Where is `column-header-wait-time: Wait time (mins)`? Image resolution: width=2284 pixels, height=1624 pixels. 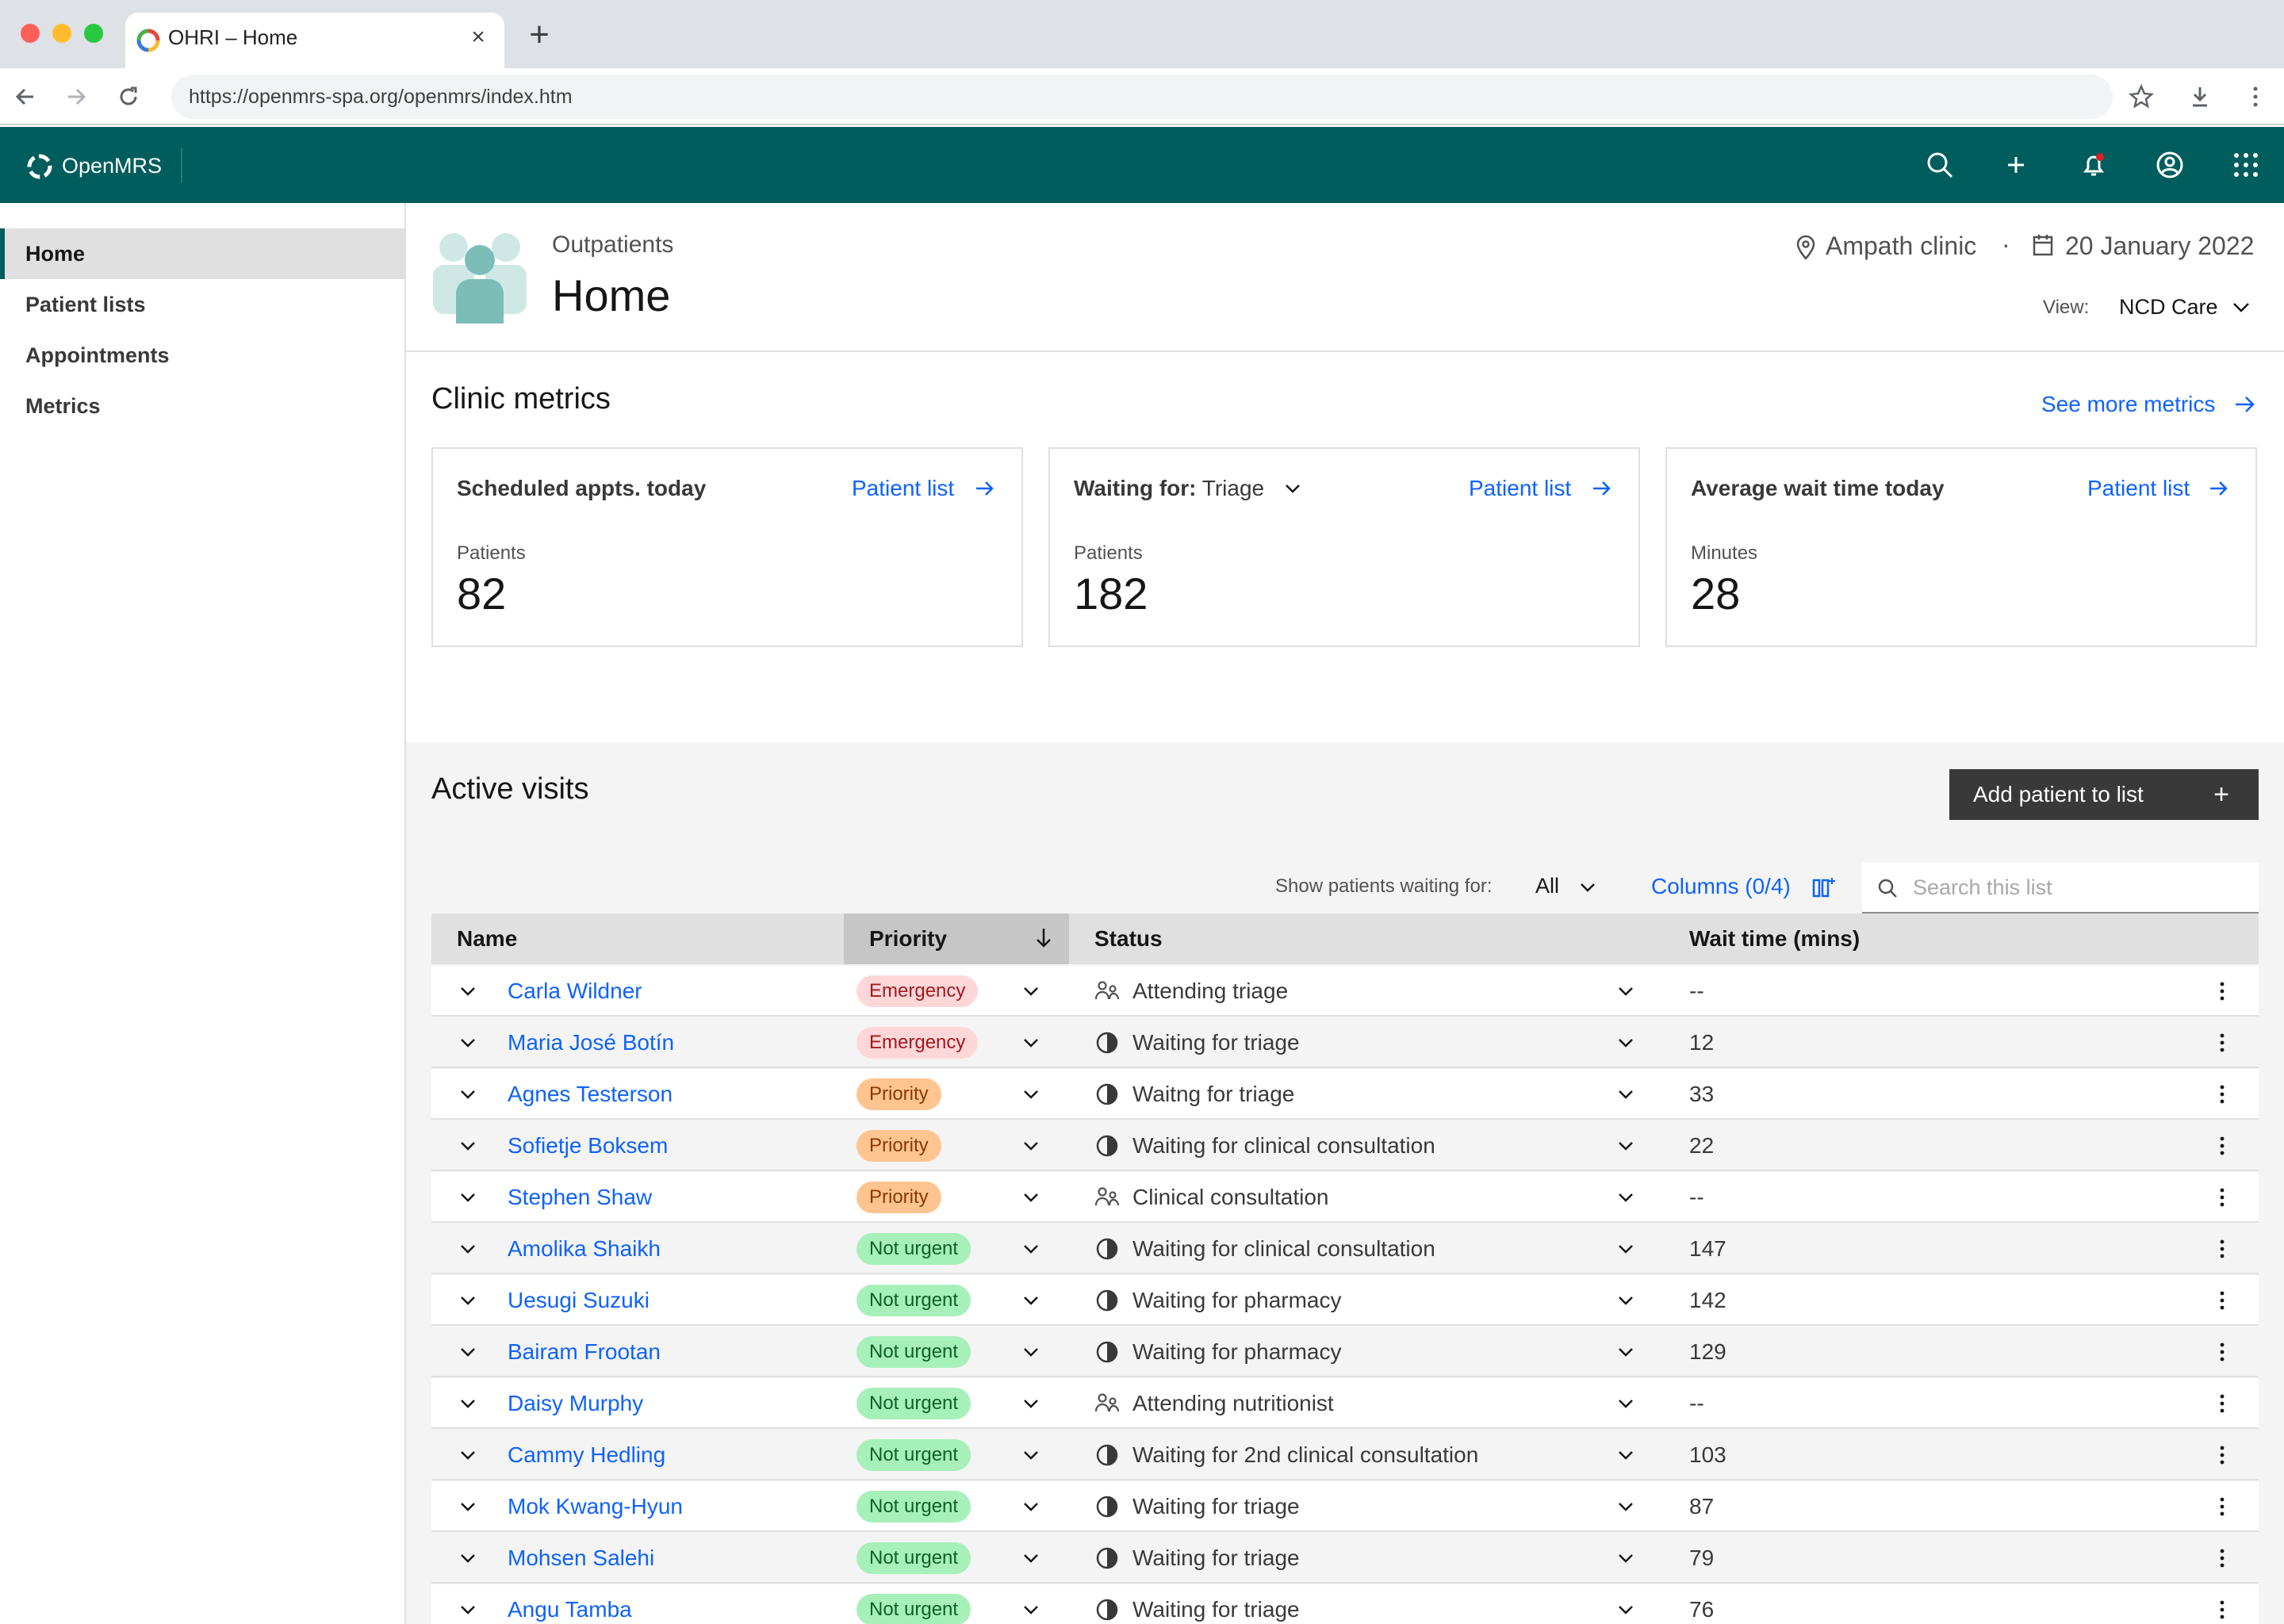
column-header-wait-time: Wait time (mins) is located at coordinates (1774, 939).